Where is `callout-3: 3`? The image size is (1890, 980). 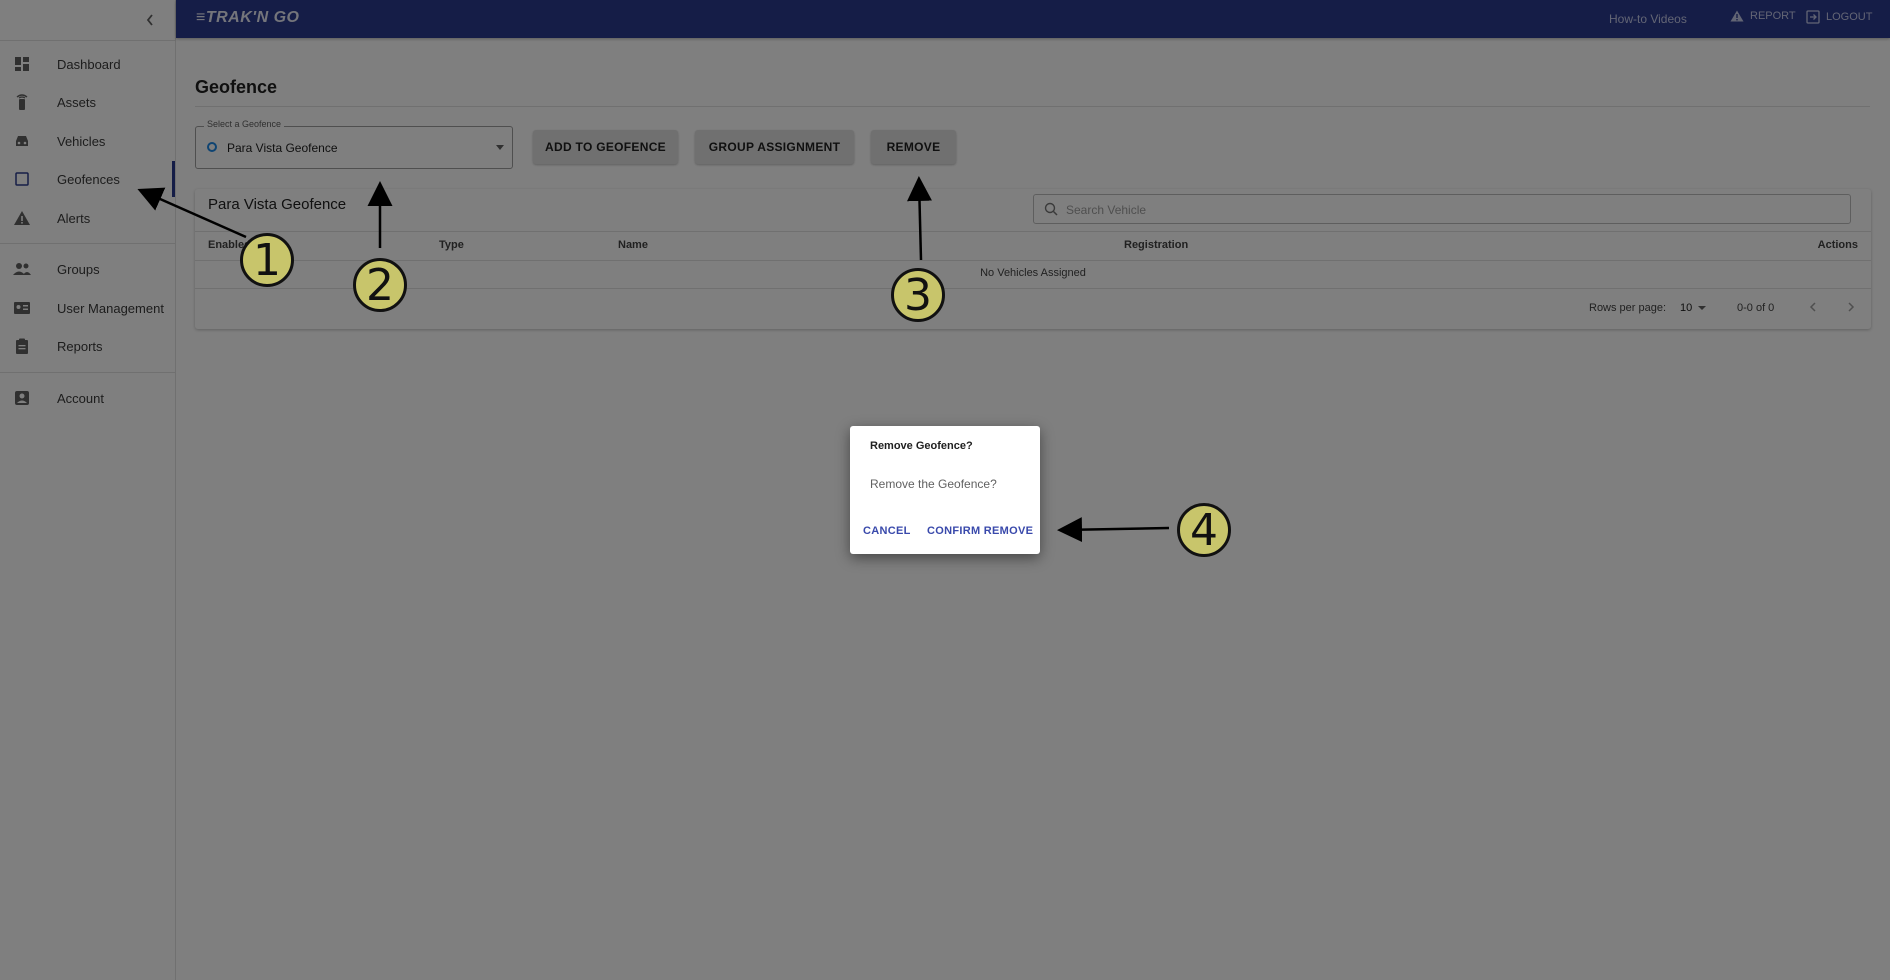 callout-3: 3 is located at coordinates (918, 295).